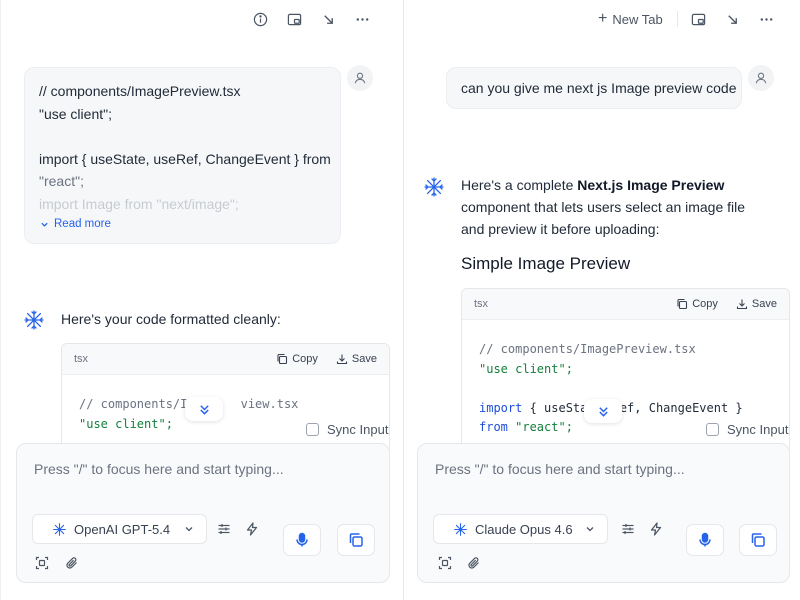  Describe the element at coordinates (524, 529) in the screenshot. I see `model-name: Claude Opus 4.6` at that location.